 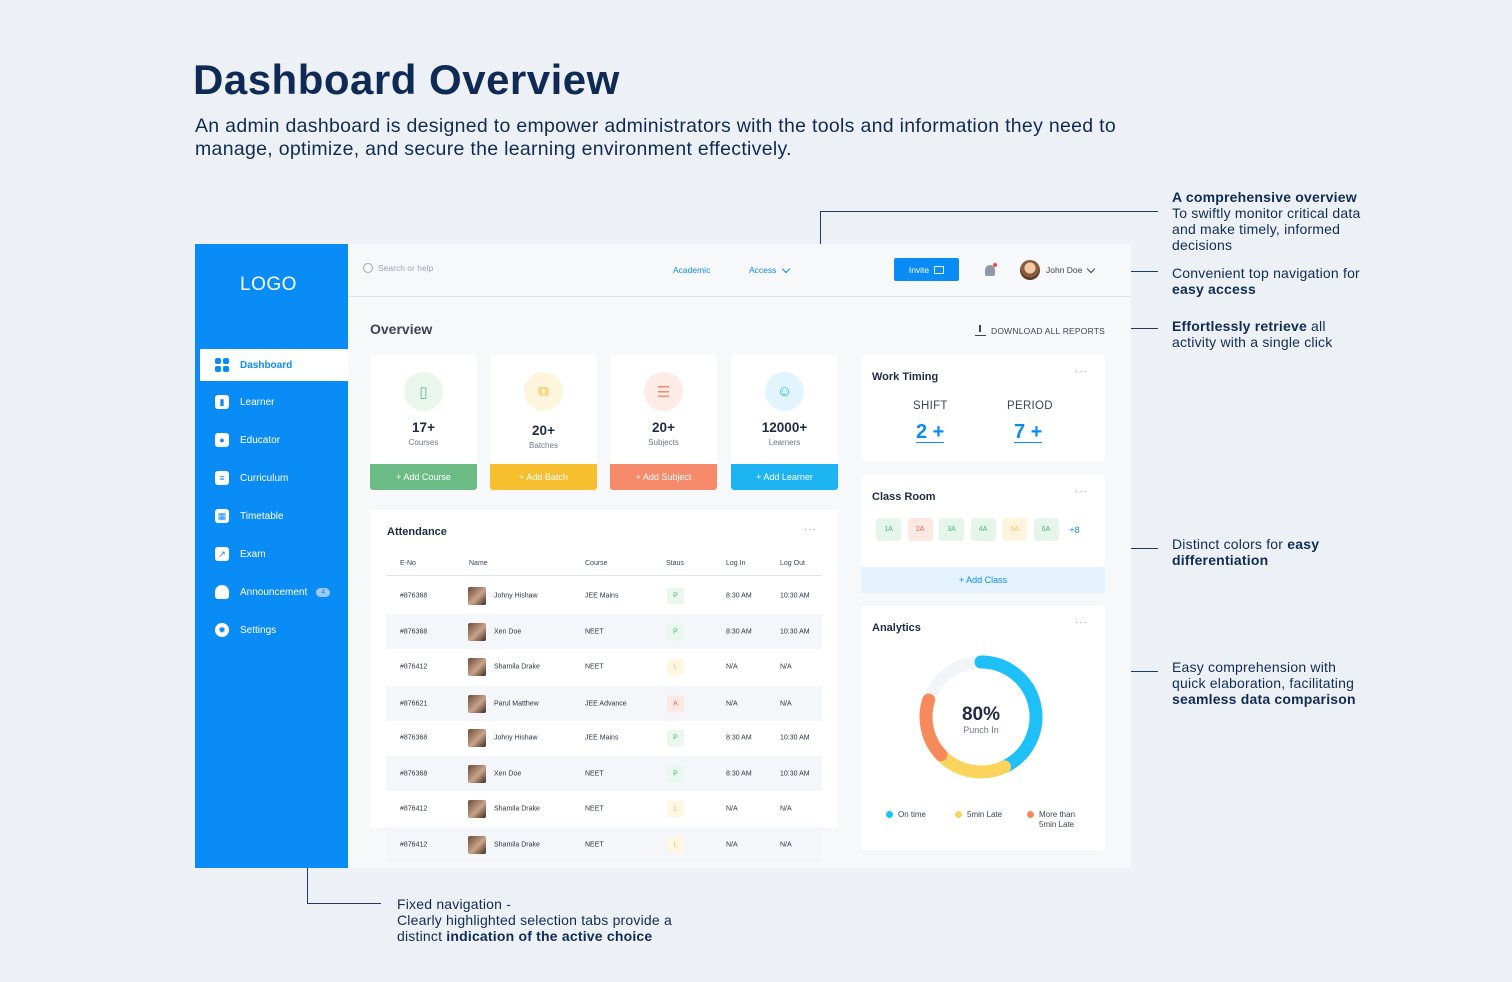 What do you see at coordinates (784, 391) in the screenshot?
I see `learner-icon: ☺` at bounding box center [784, 391].